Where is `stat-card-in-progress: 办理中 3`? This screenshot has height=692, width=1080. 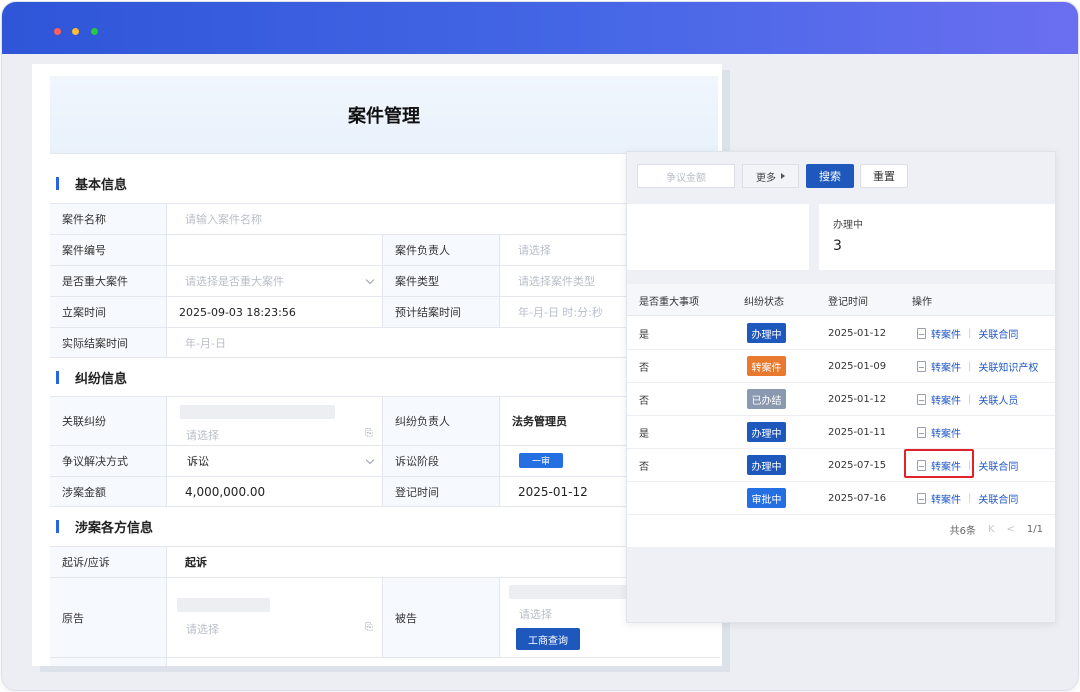
stat-card-in-progress: 办理中 3 is located at coordinates (937, 237).